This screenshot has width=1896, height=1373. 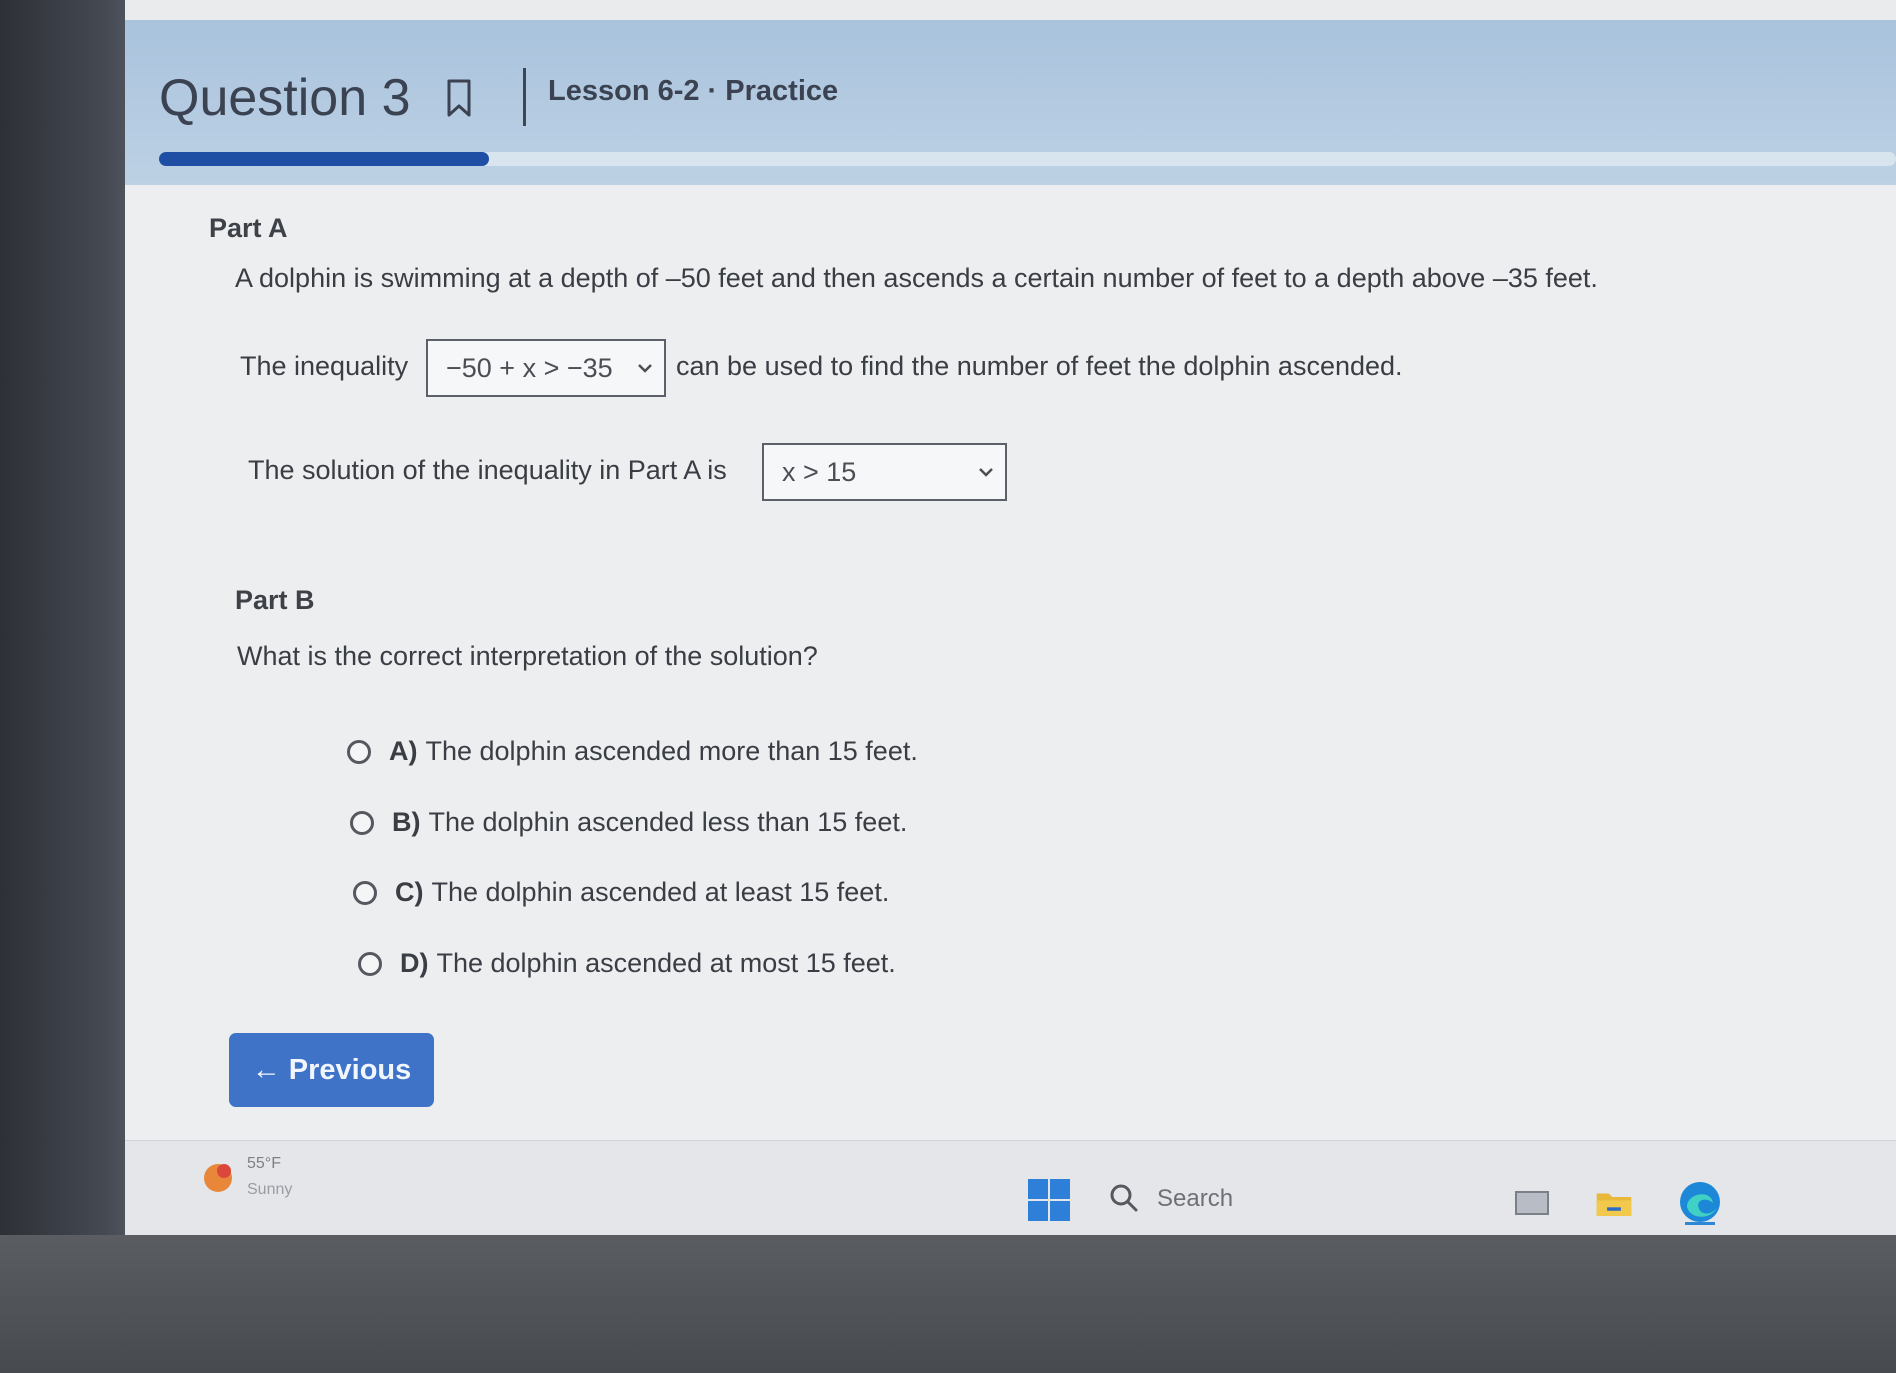 I want to click on option-letter: C), so click(x=409, y=892).